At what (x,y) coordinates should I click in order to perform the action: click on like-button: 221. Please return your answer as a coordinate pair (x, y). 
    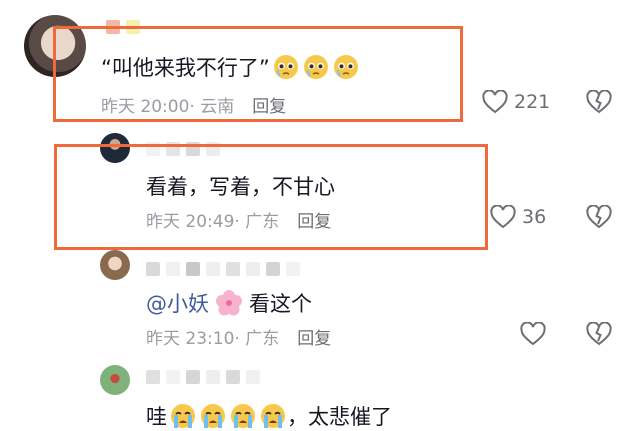
    Looking at the image, I should click on (516, 102).